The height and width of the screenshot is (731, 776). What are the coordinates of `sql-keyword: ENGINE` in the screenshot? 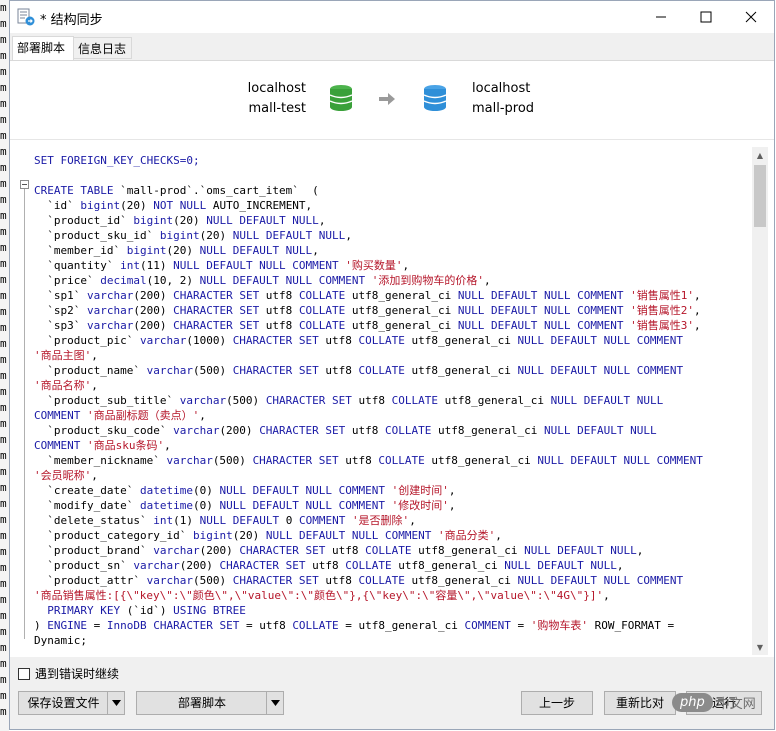 It's located at (67, 625).